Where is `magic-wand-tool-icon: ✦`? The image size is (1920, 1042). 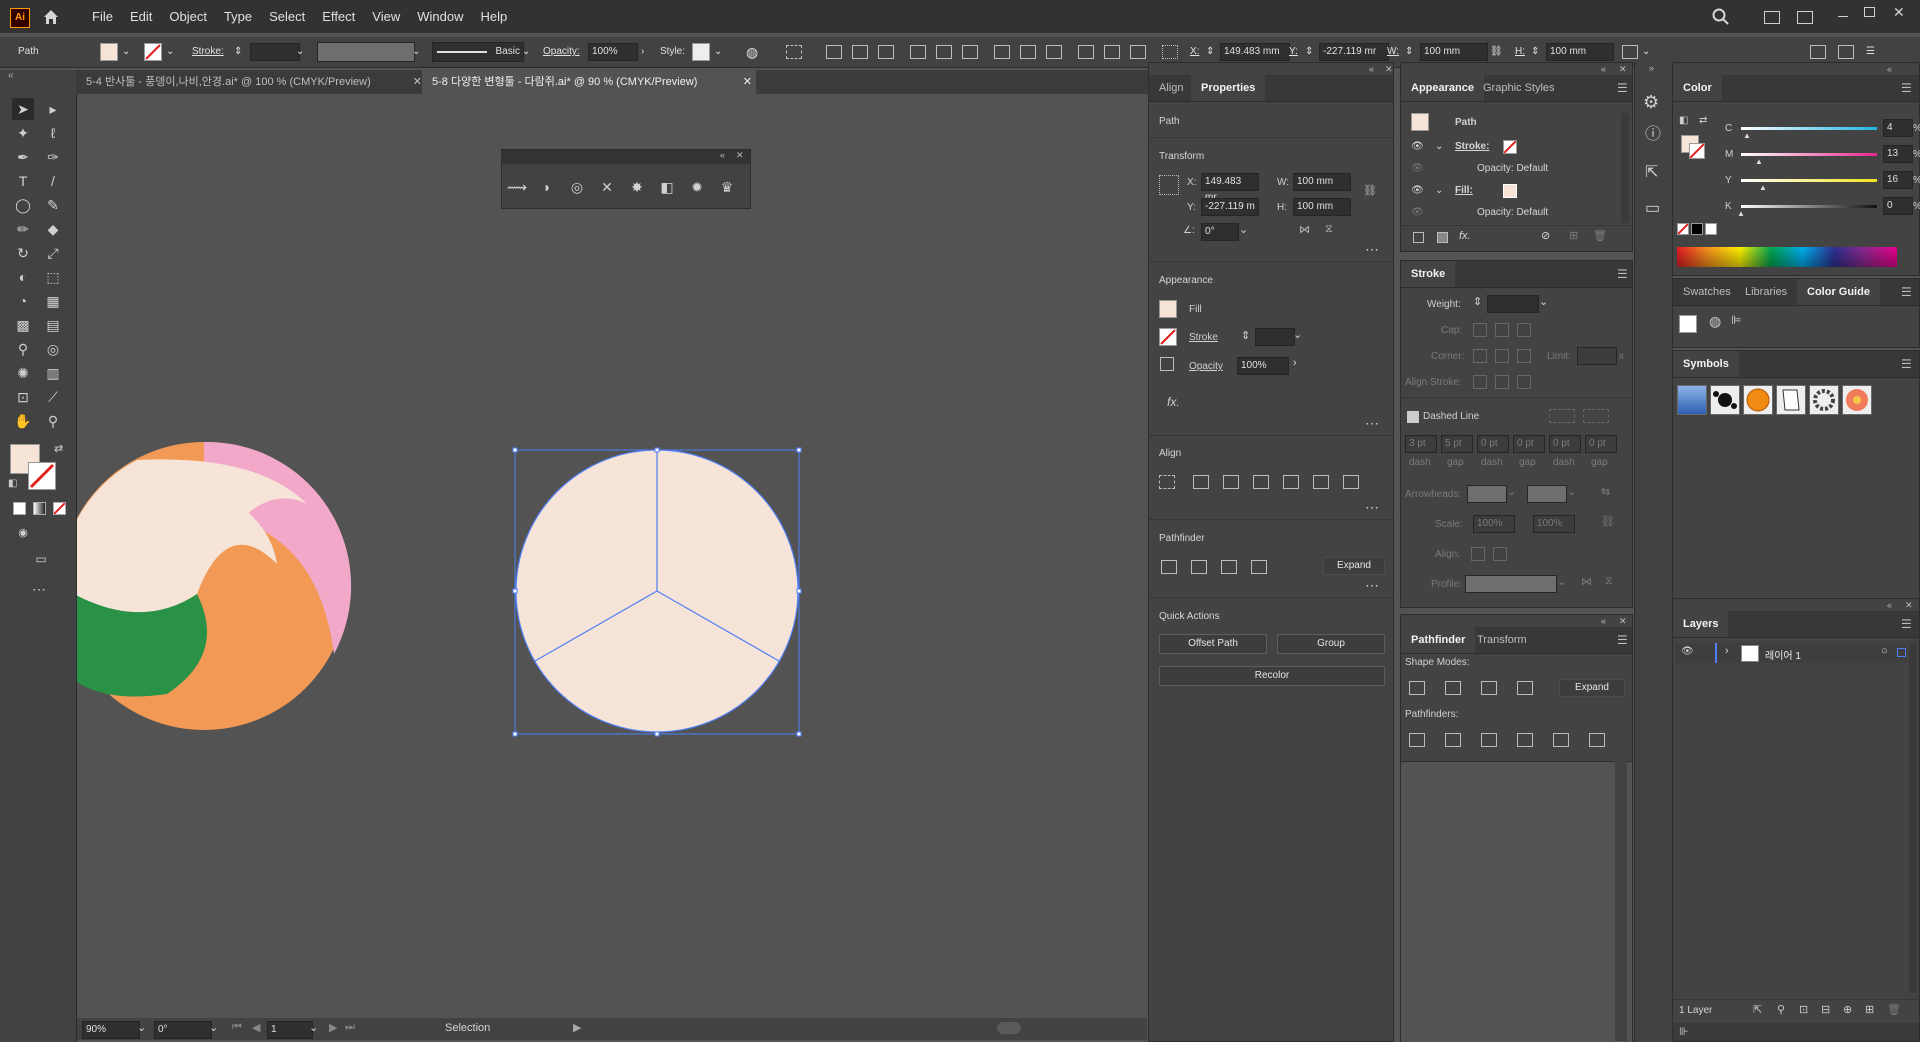
magic-wand-tool-icon: ✦ is located at coordinates (23, 133).